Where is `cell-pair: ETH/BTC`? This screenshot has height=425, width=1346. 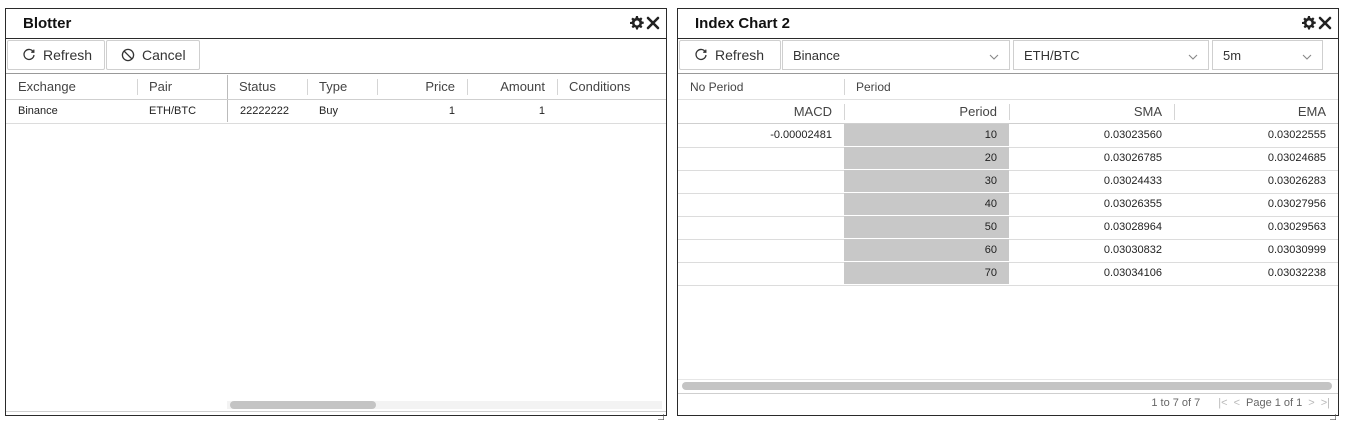
cell-pair: ETH/BTC is located at coordinates (173, 111).